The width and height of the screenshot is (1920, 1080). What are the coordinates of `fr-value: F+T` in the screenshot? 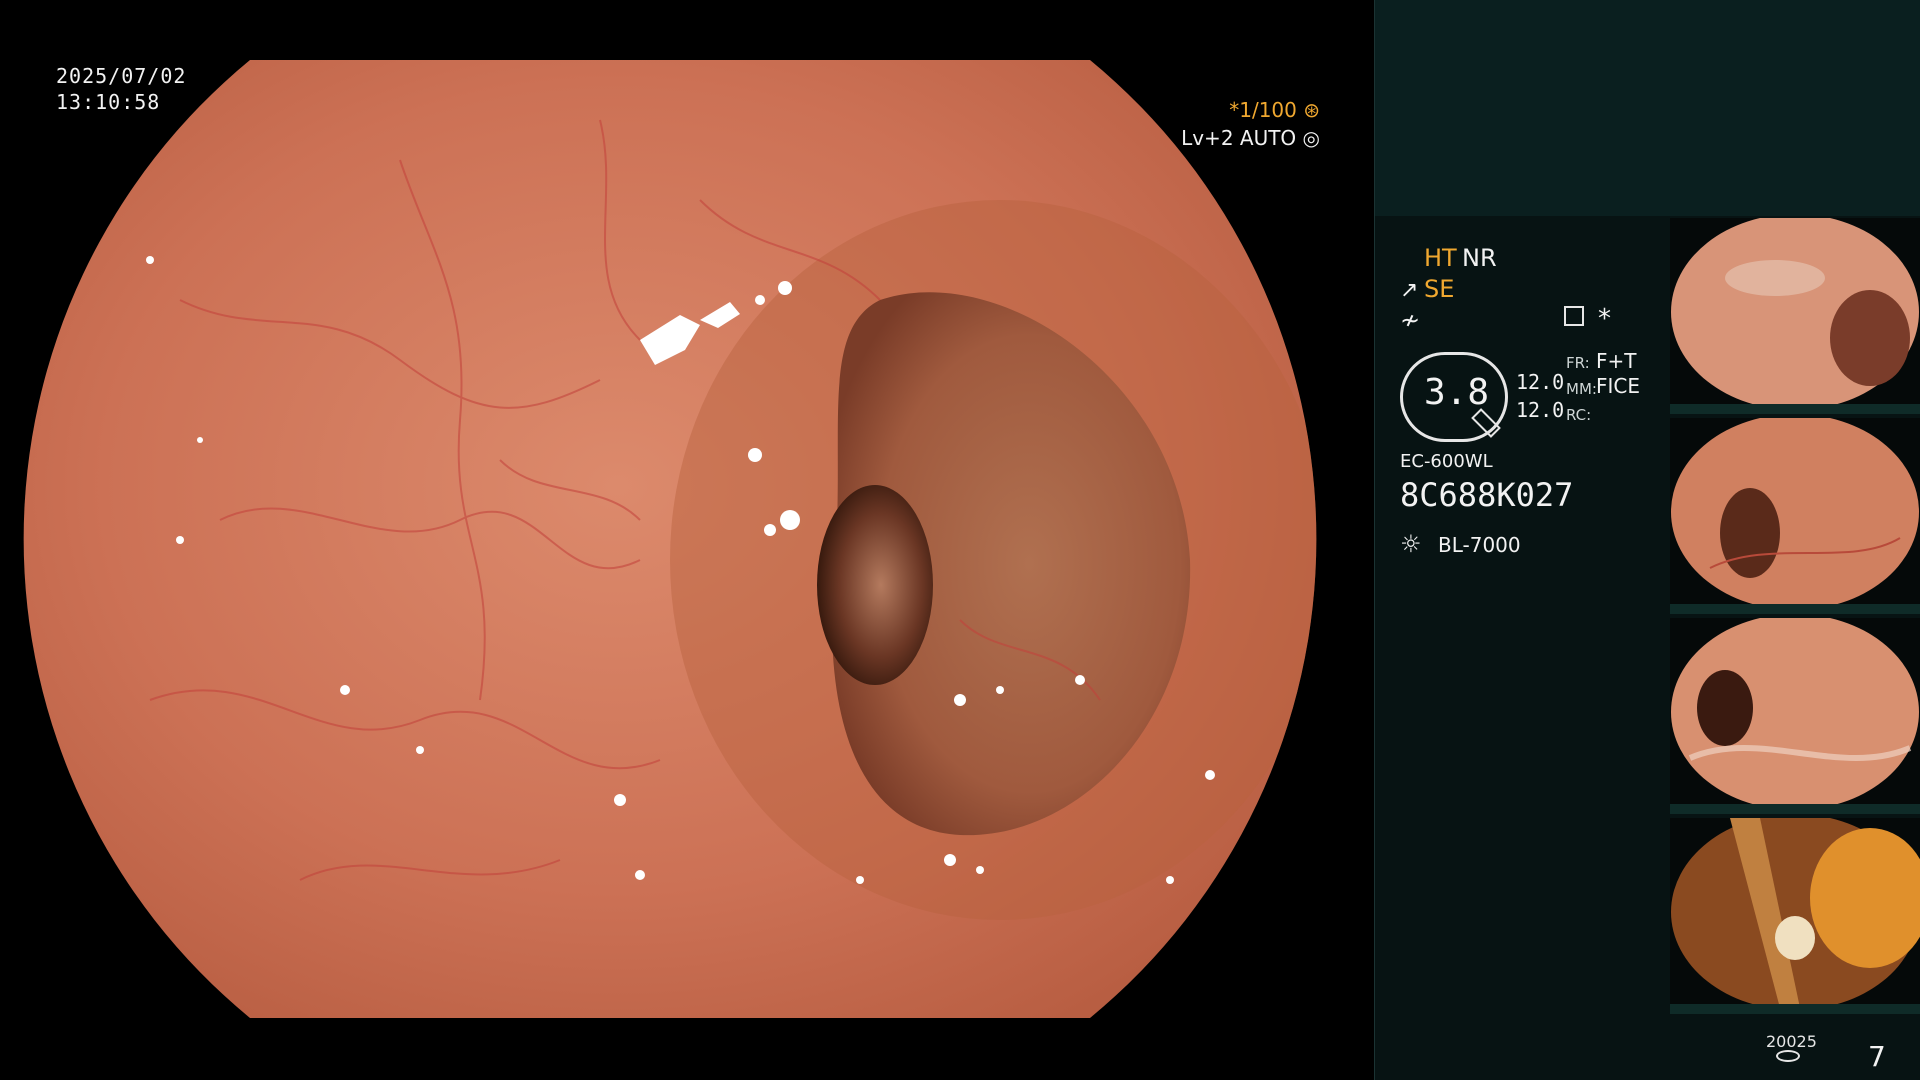 It's located at (1616, 361).